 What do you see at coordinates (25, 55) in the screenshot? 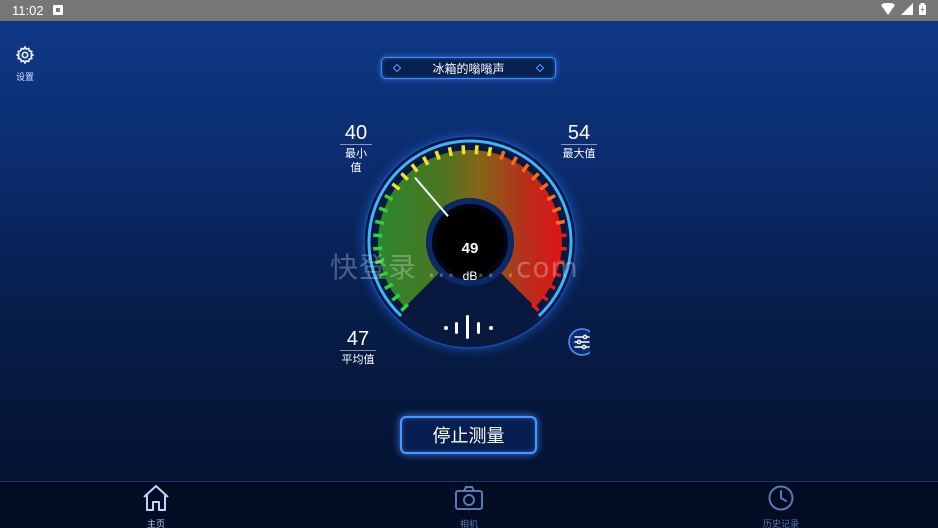
I see `gear-icon` at bounding box center [25, 55].